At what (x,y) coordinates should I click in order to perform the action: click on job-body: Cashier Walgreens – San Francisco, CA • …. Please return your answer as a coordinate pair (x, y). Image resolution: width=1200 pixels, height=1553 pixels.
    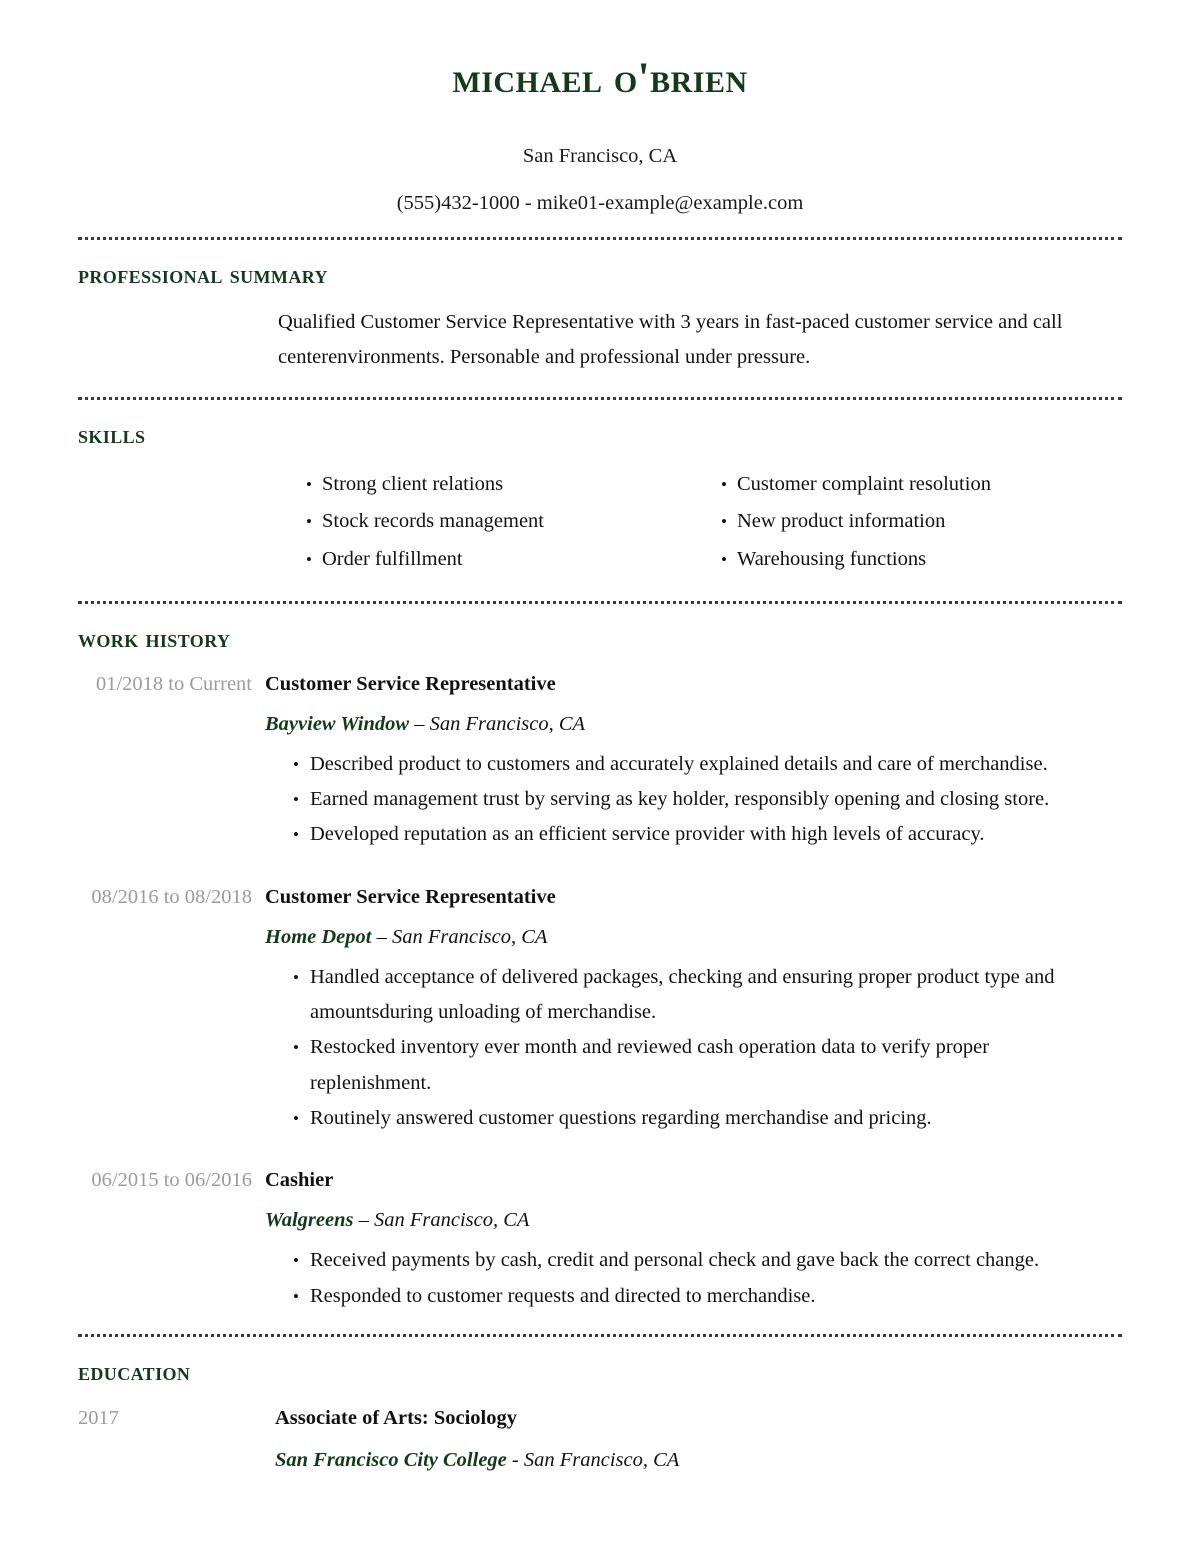
    Looking at the image, I should click on (693, 1240).